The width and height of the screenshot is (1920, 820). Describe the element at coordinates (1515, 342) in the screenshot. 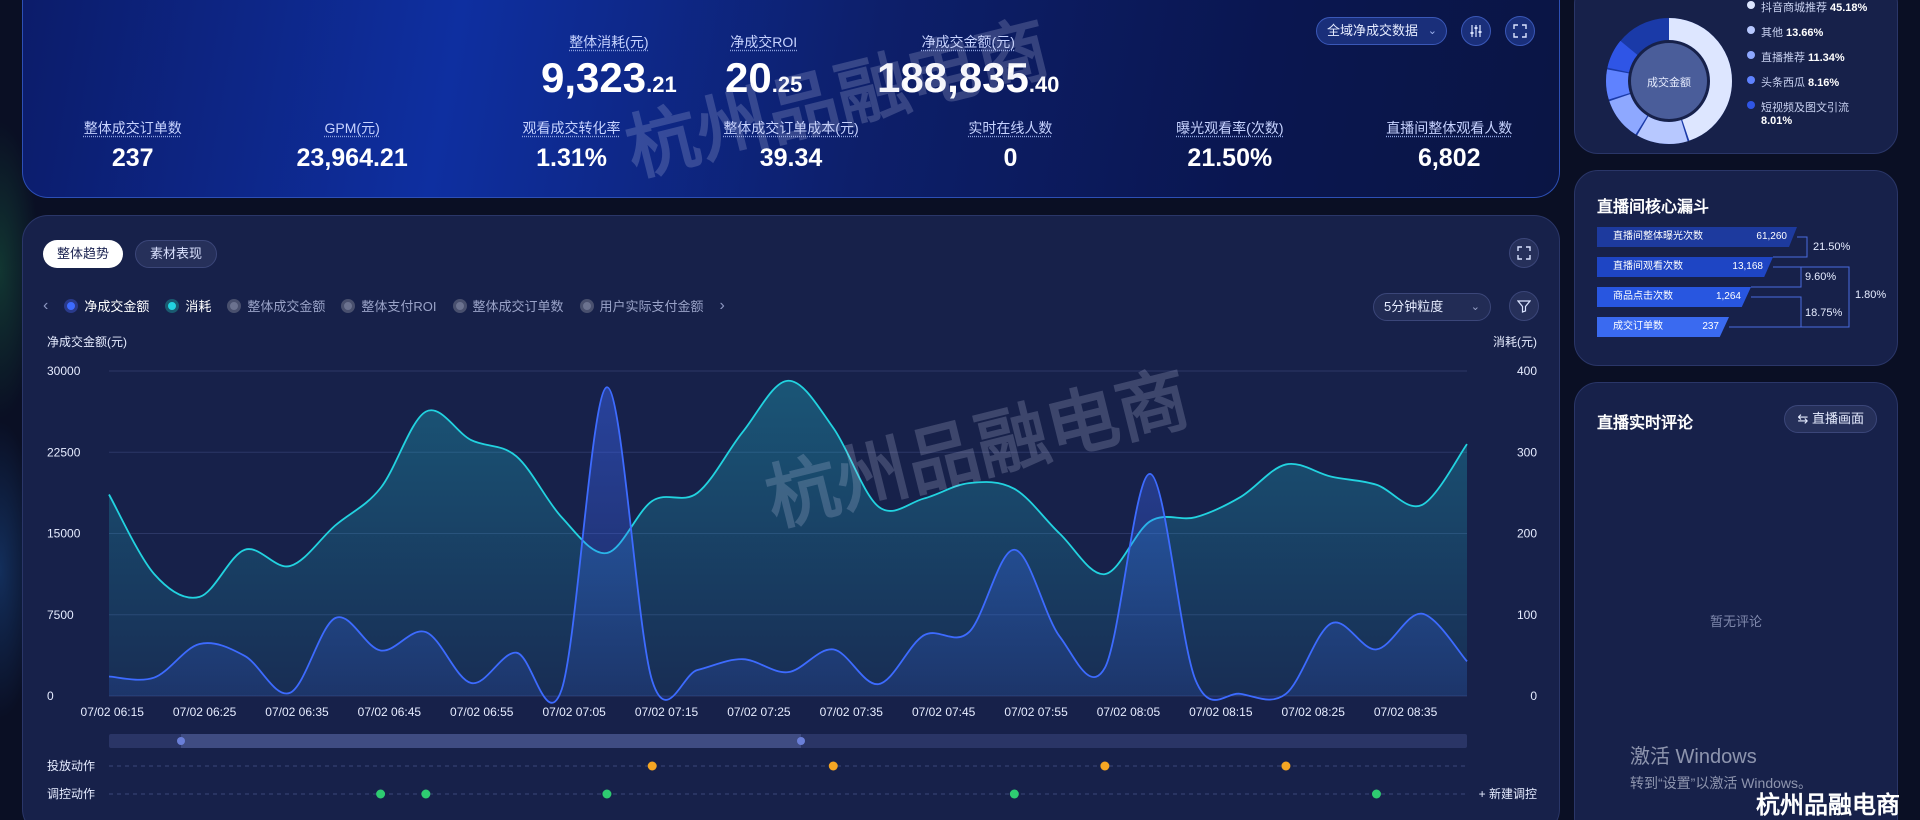

I see `y2-axis-title: 消耗(元)` at that location.